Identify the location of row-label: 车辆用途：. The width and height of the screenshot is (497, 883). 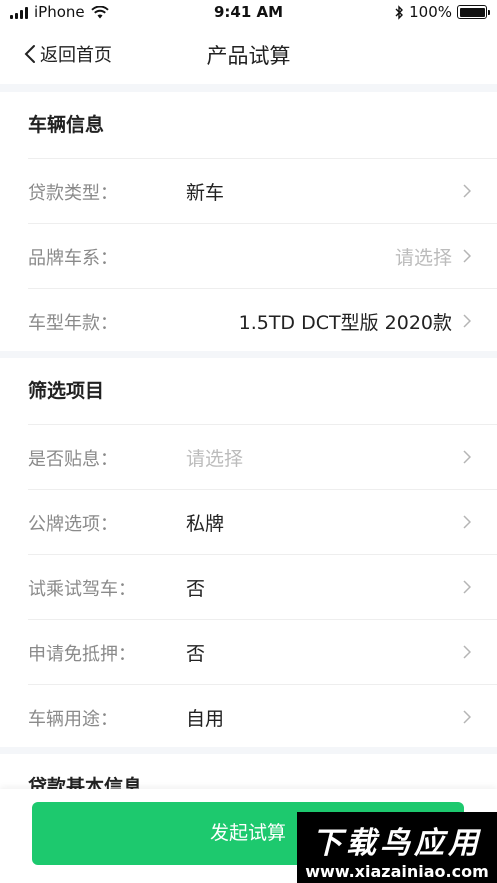
(73, 719).